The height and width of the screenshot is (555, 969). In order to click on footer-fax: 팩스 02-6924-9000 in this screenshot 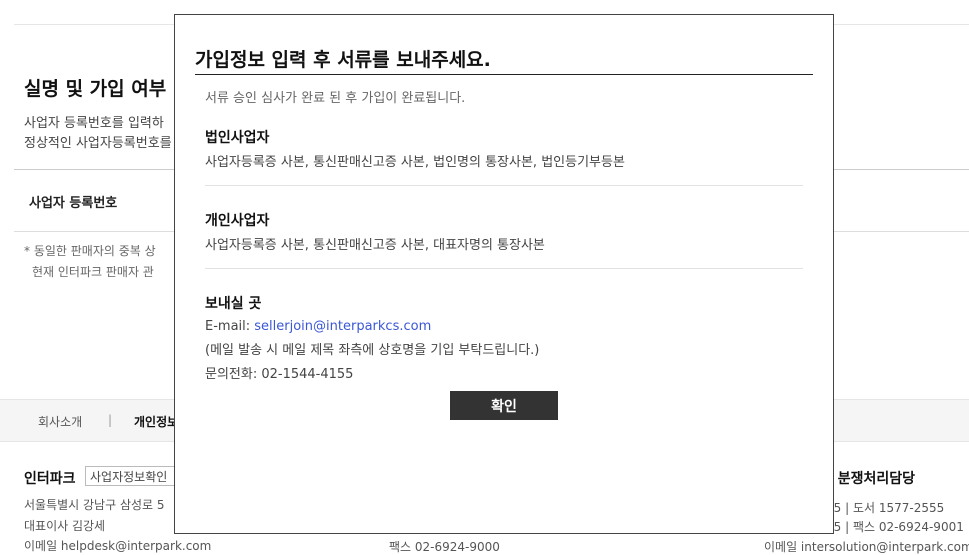, I will do `click(444, 547)`.